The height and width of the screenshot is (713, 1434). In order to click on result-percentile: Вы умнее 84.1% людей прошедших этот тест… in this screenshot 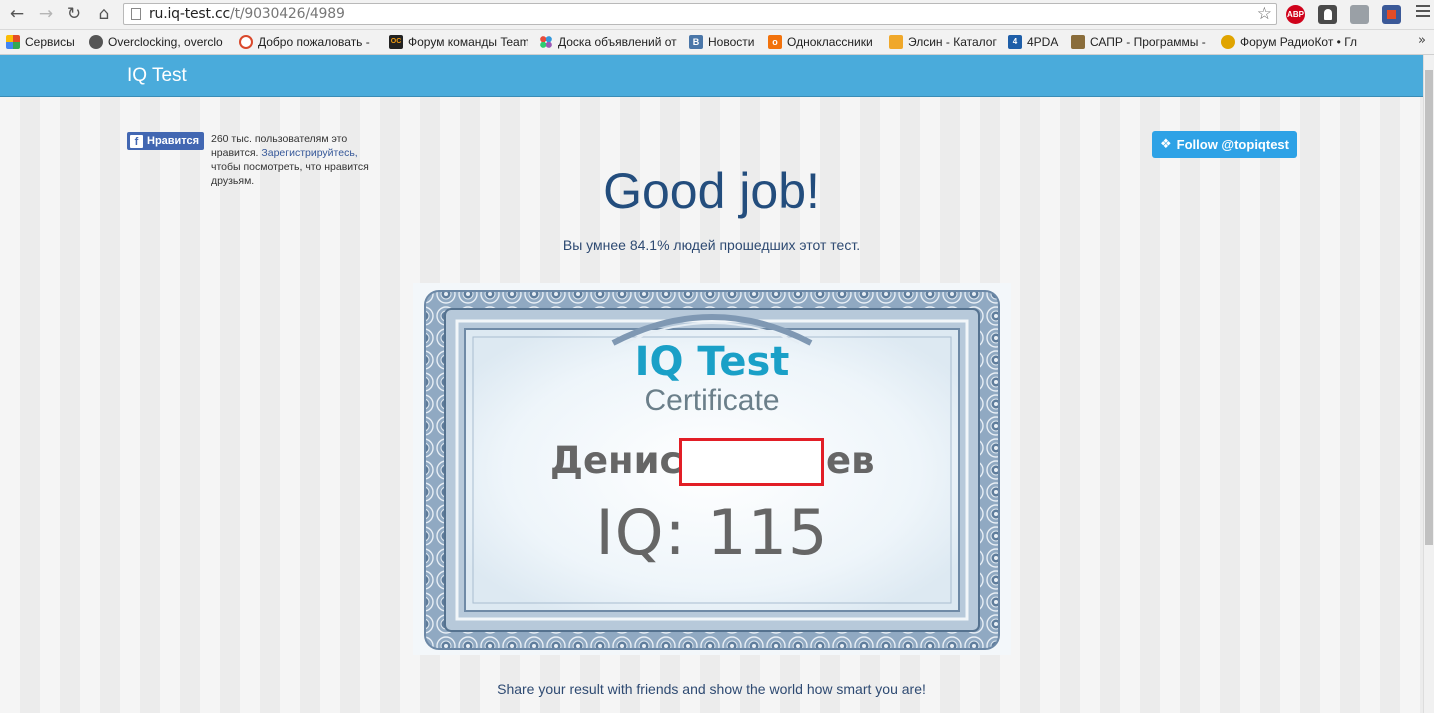, I will do `click(711, 245)`.